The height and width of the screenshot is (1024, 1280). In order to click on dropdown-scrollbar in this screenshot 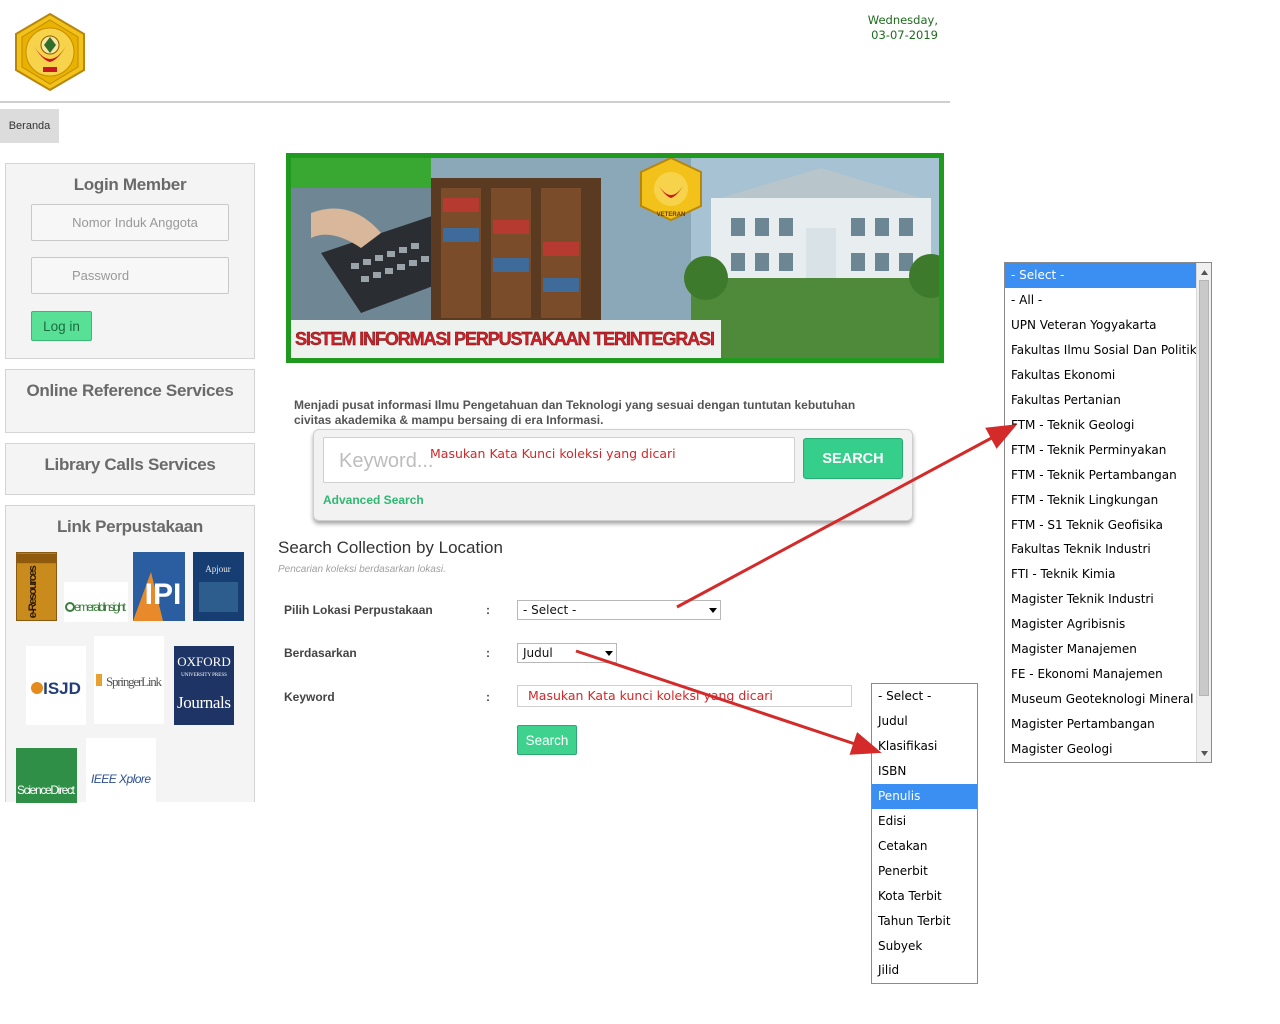, I will do `click(1203, 512)`.